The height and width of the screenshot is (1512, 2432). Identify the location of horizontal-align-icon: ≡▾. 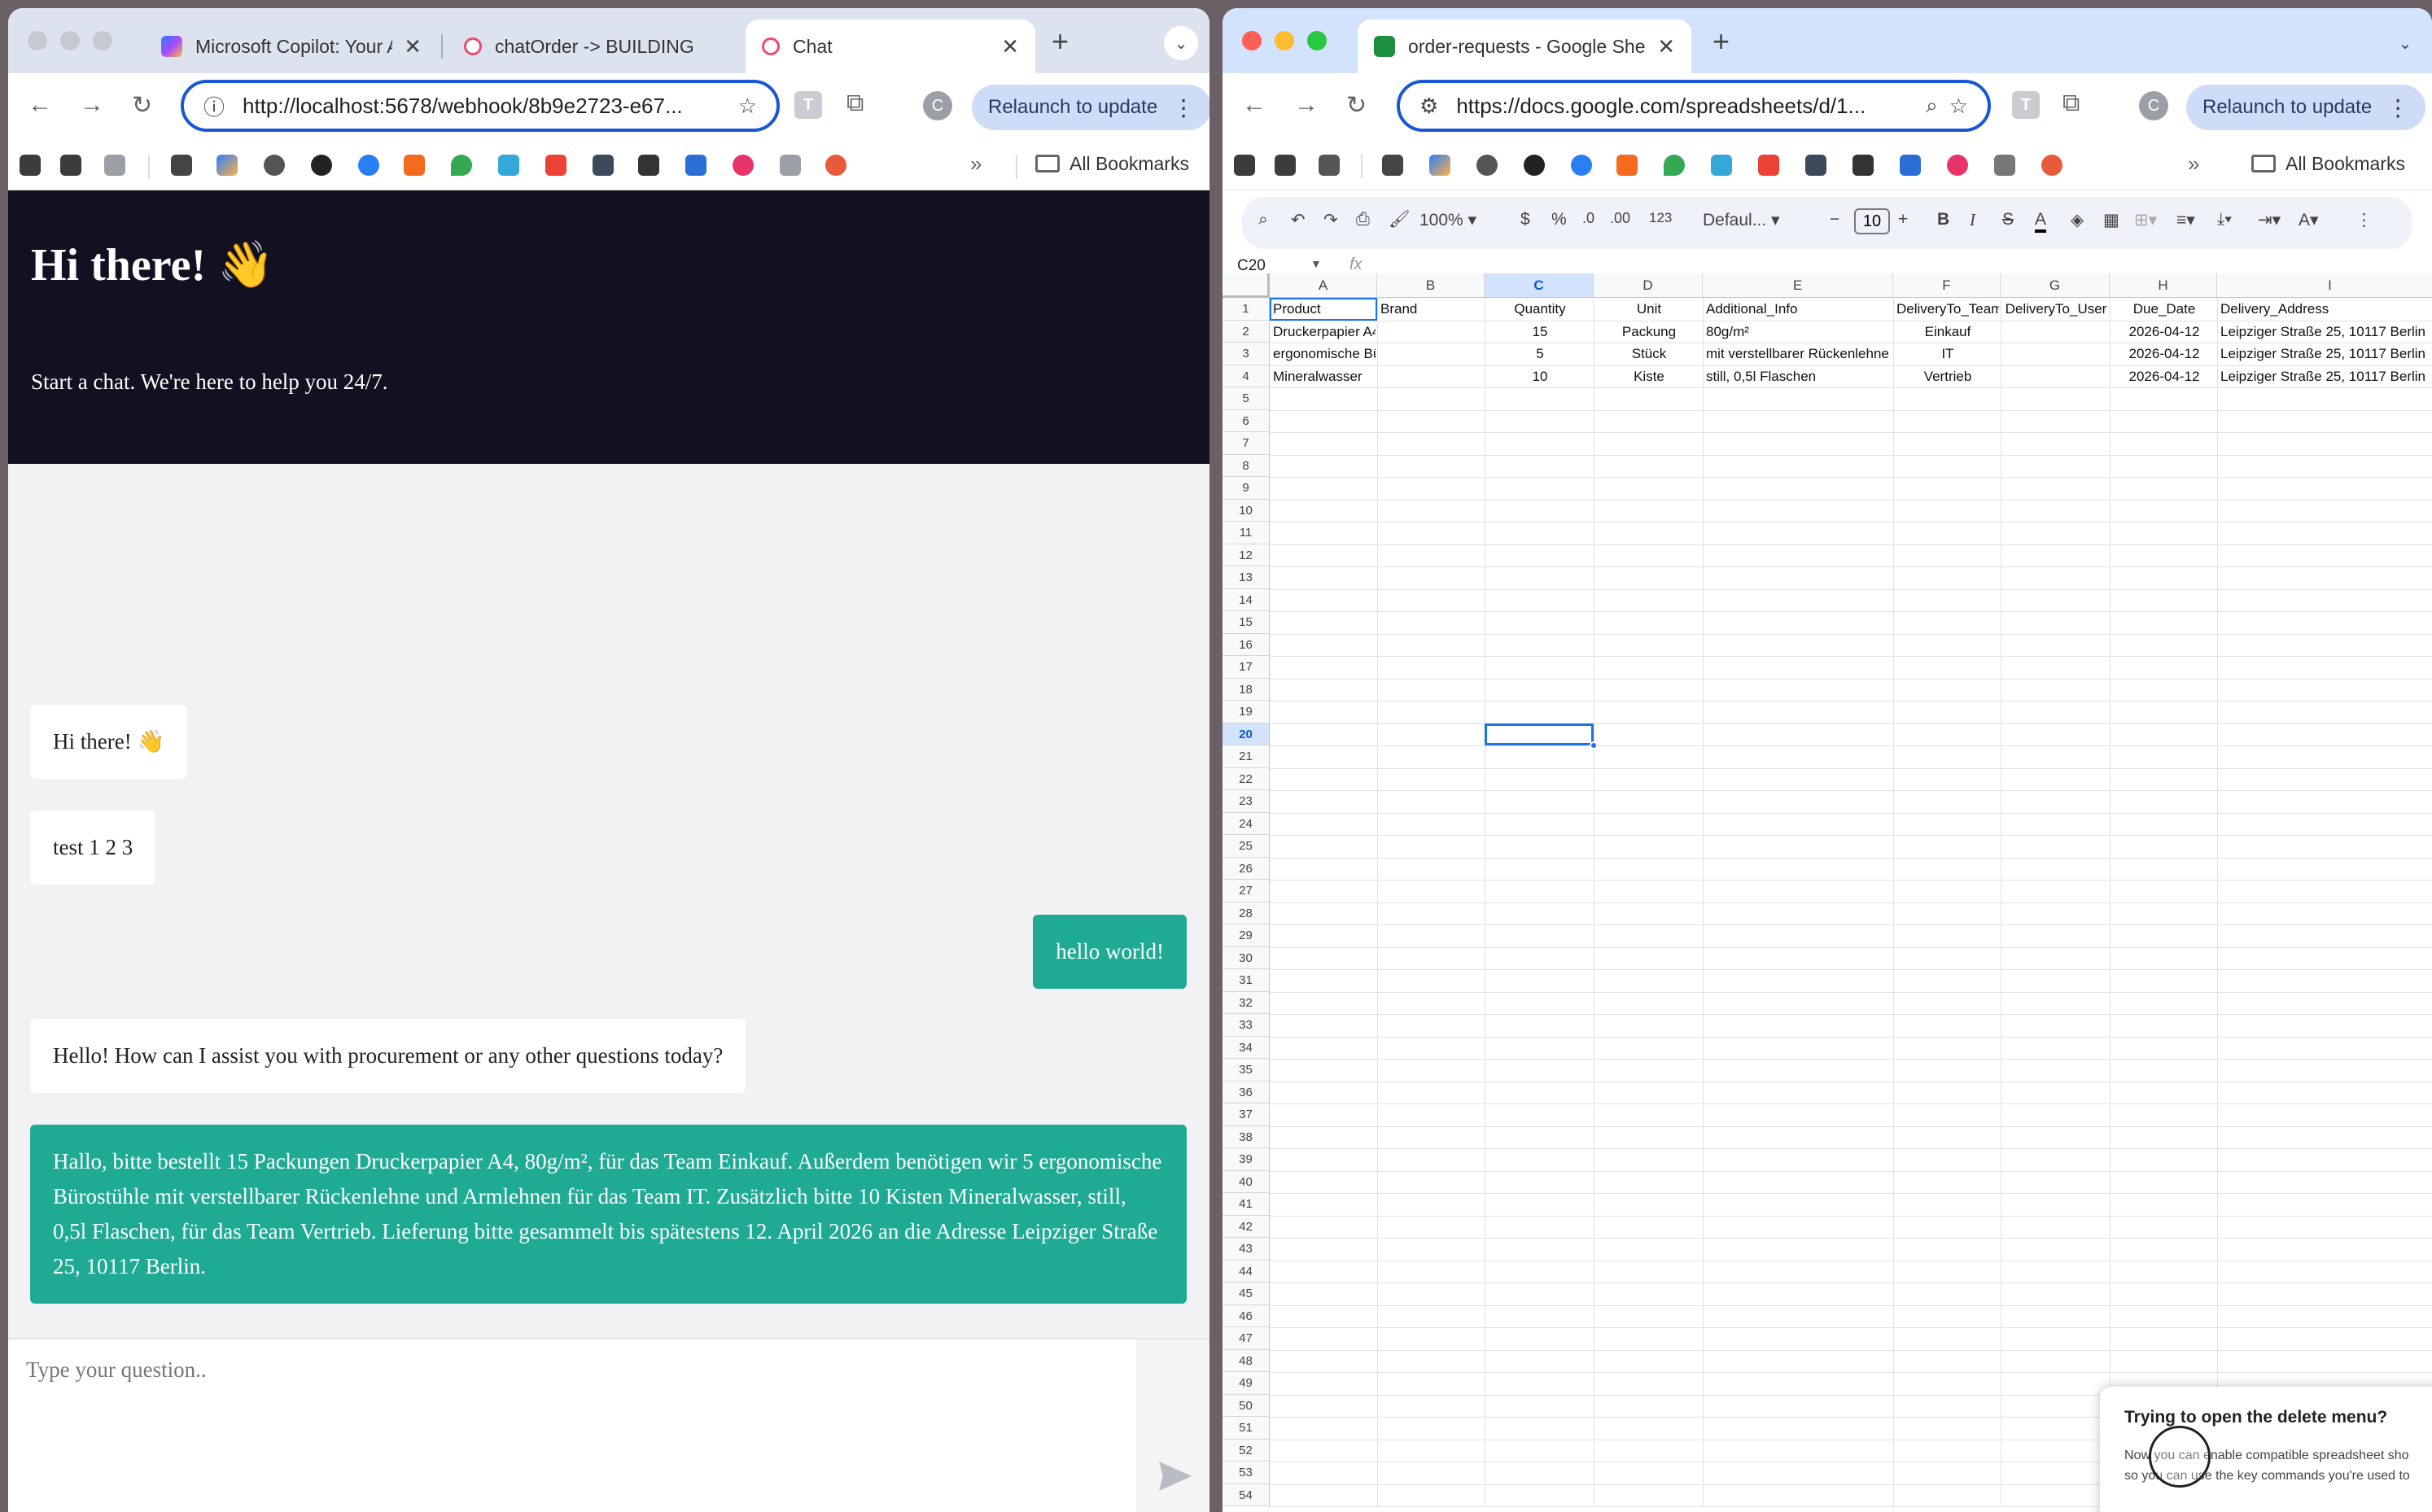
(2185, 220).